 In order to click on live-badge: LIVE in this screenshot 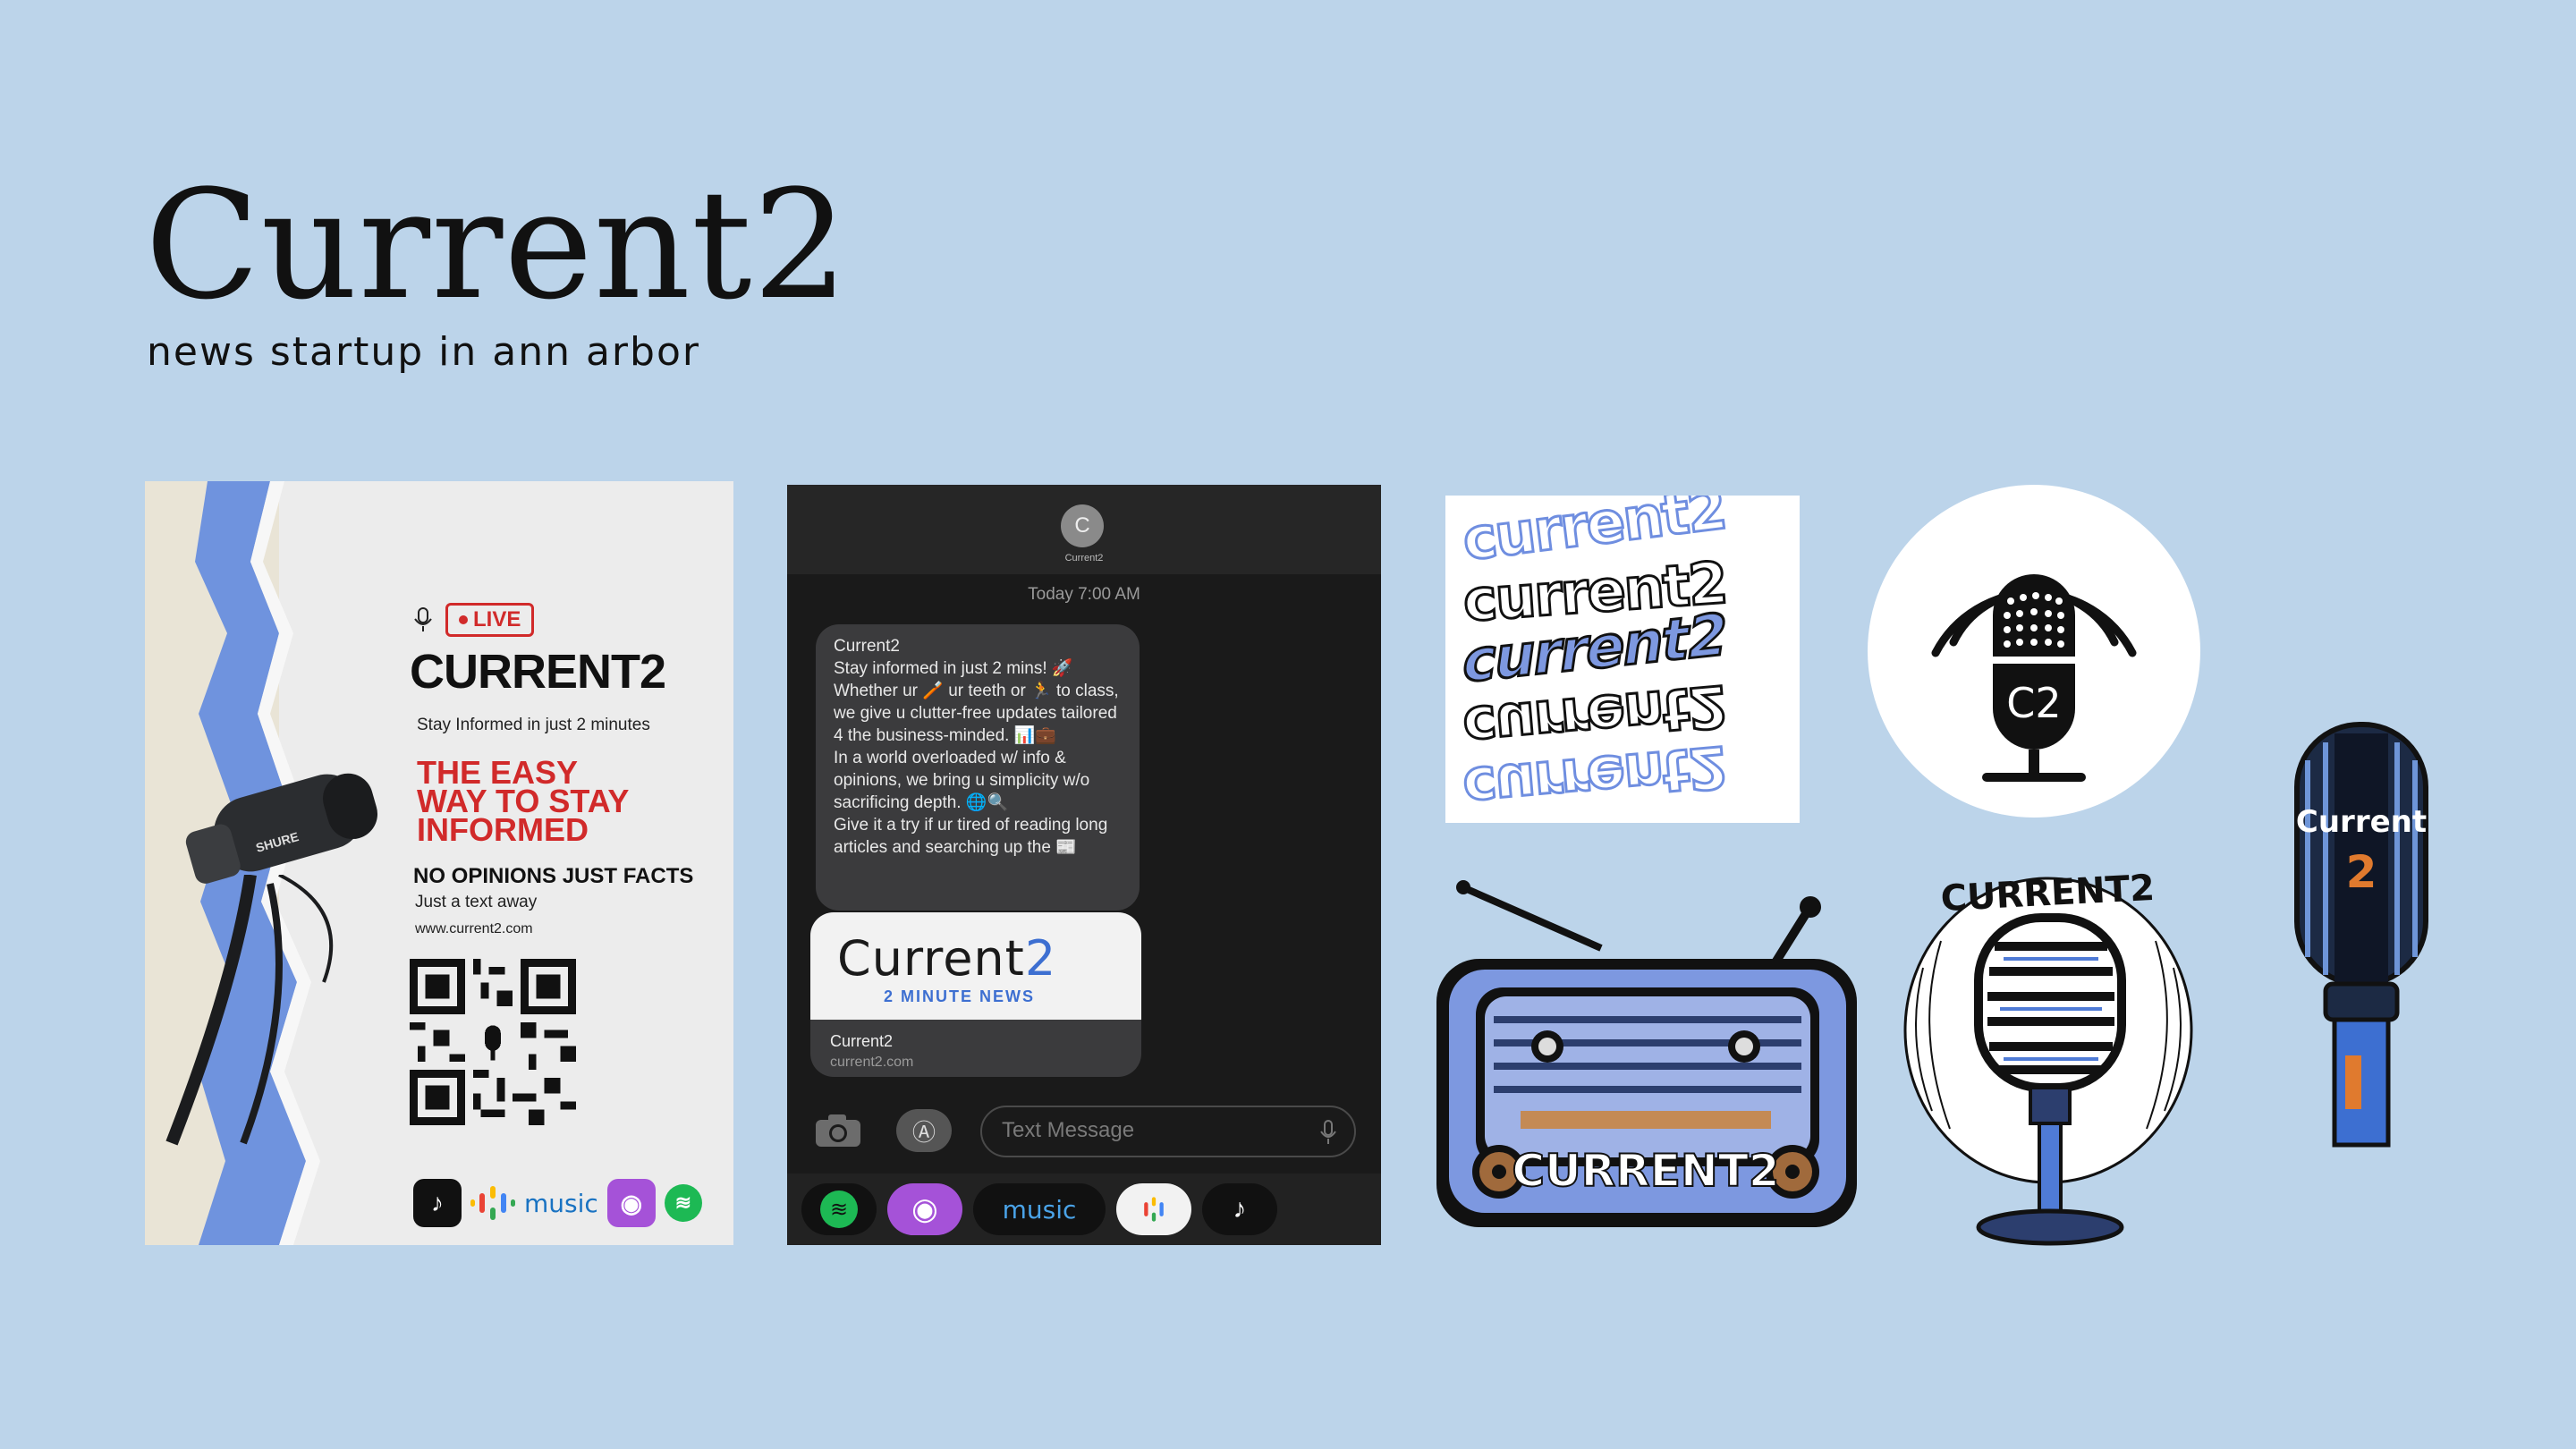, I will do `click(490, 620)`.